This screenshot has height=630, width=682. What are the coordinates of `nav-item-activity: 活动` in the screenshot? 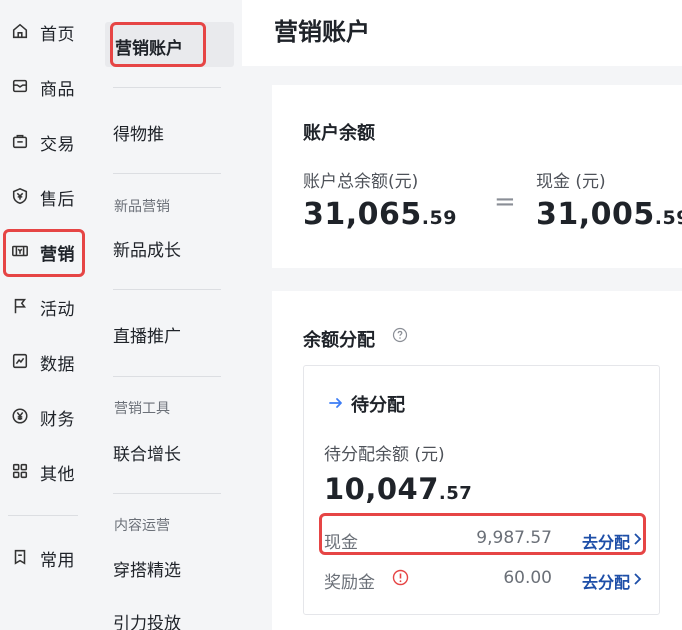 It's located at (47, 306).